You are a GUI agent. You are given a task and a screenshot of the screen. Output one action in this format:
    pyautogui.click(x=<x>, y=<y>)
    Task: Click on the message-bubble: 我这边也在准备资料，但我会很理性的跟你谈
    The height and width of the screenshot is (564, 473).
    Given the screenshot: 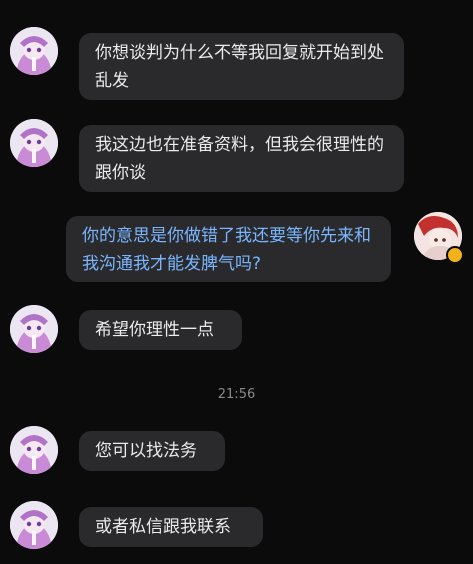 What is the action you would take?
    pyautogui.click(x=241, y=158)
    